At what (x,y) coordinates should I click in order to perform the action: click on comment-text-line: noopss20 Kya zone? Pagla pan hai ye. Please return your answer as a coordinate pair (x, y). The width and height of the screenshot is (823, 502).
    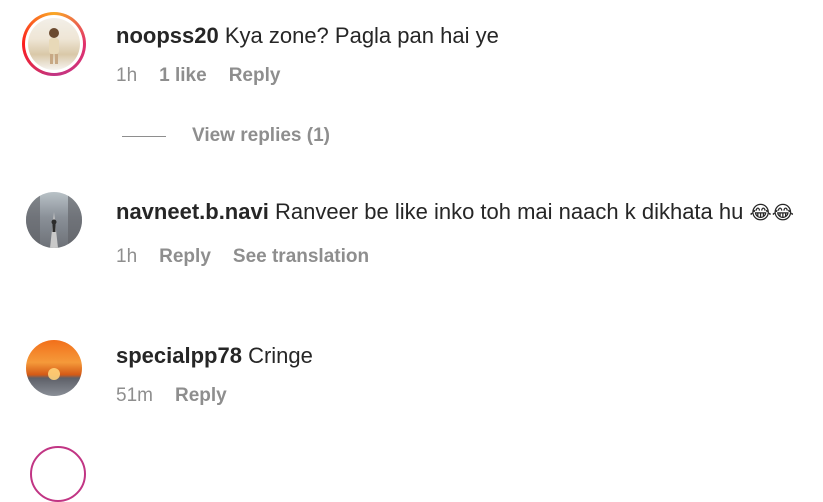
    Looking at the image, I should click on (459, 35).